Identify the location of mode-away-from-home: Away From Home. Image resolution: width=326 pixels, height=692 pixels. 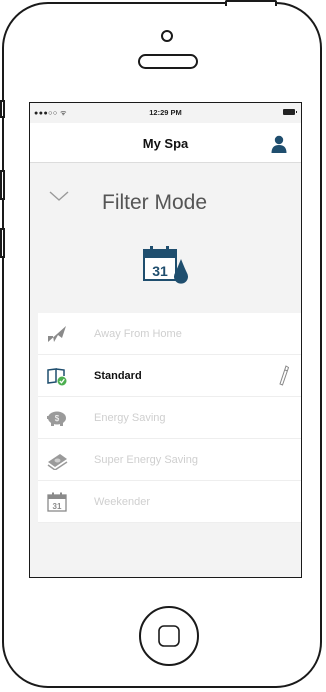
(169, 334).